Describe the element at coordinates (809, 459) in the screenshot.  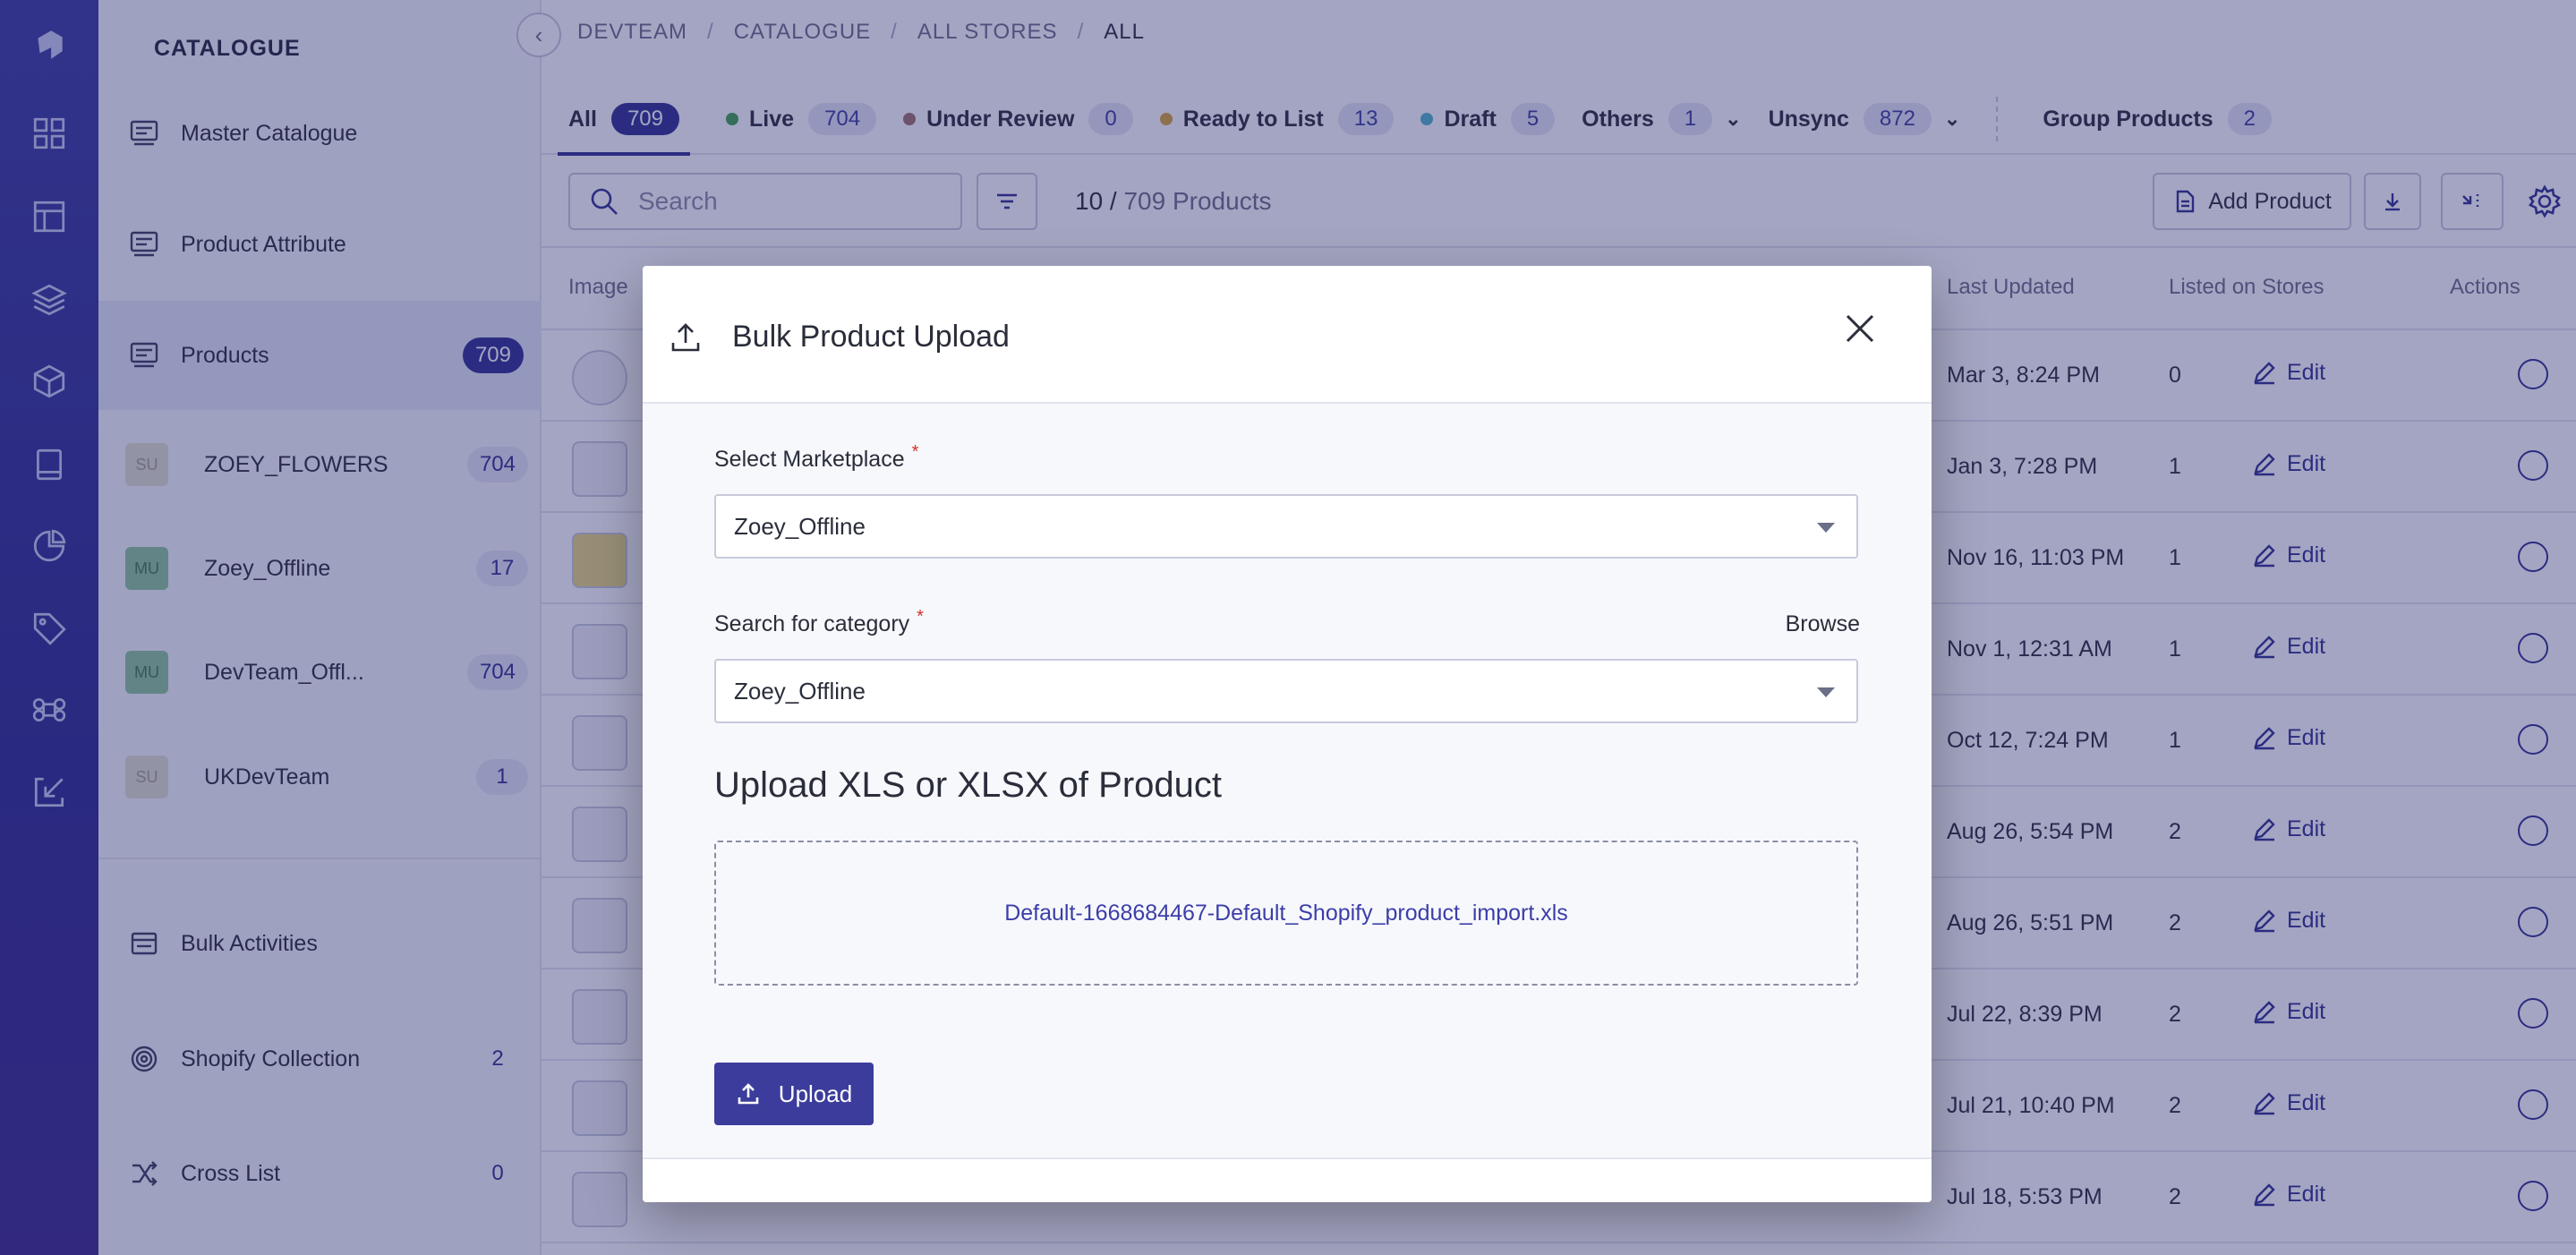
I see `marketplace-label-text: Select Marketplace` at that location.